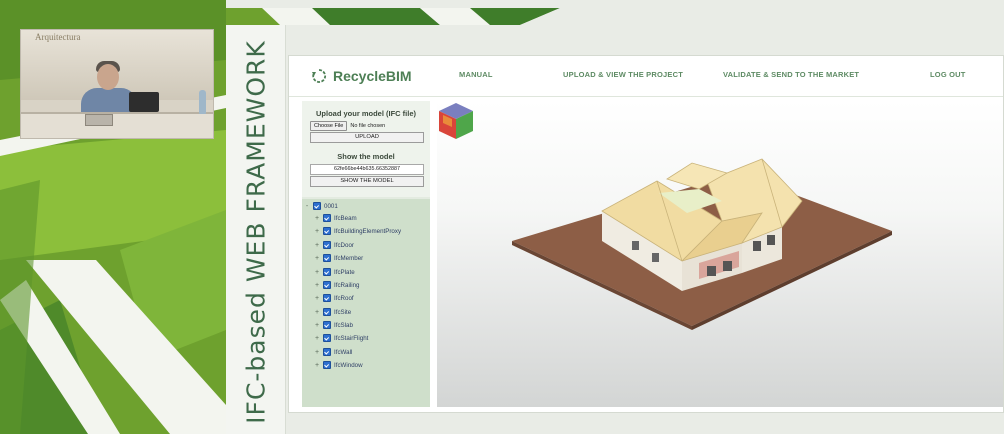  I want to click on tree-item-label: IfcStairFlight, so click(351, 338).